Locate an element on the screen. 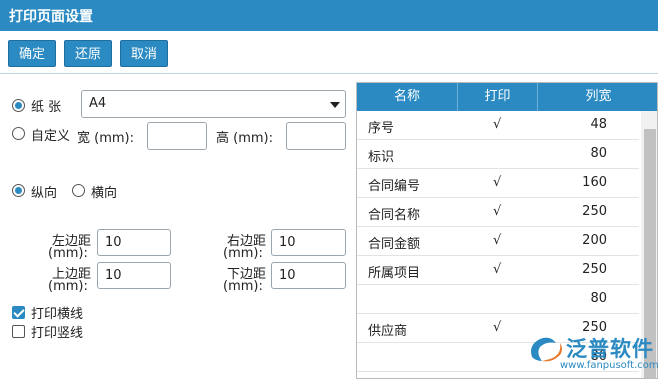 The width and height of the screenshot is (658, 379). header-name: 名称 is located at coordinates (407, 97).